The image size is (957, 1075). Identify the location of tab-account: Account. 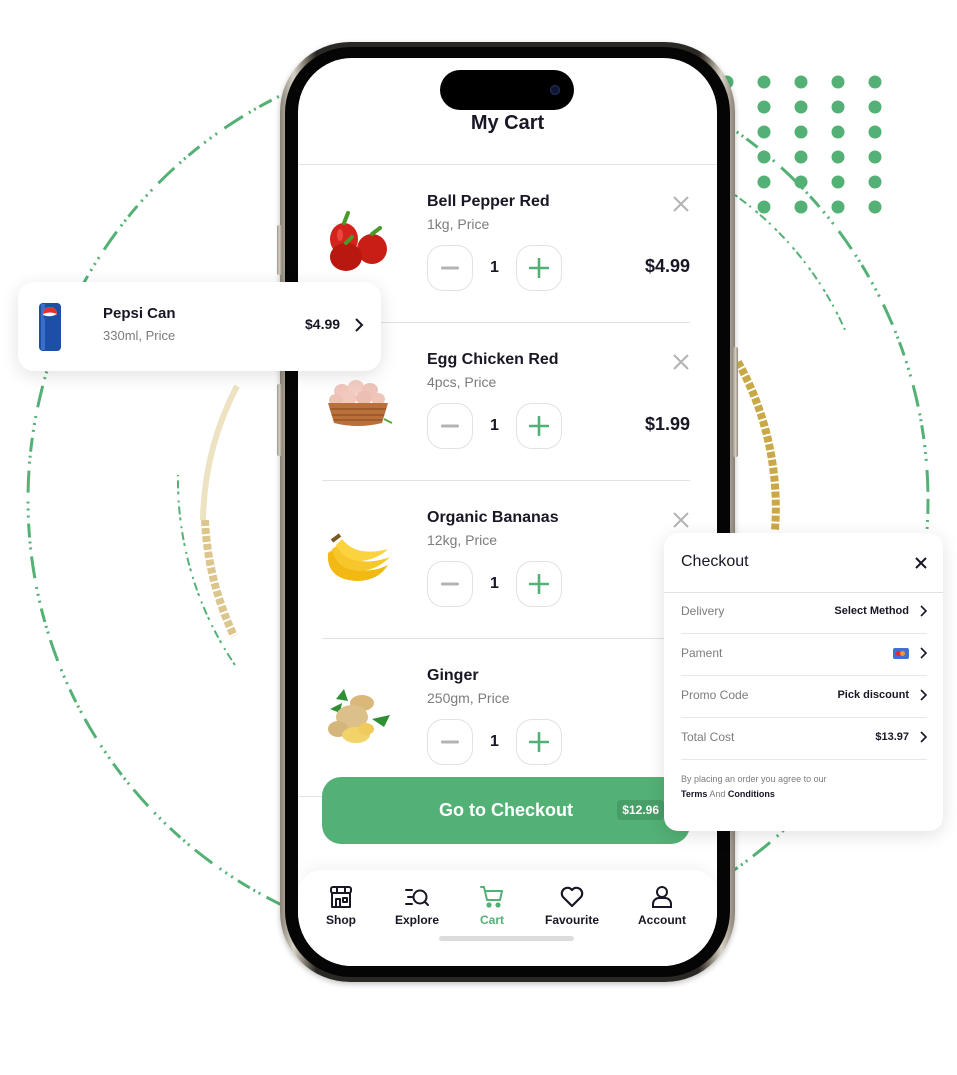
(662, 905).